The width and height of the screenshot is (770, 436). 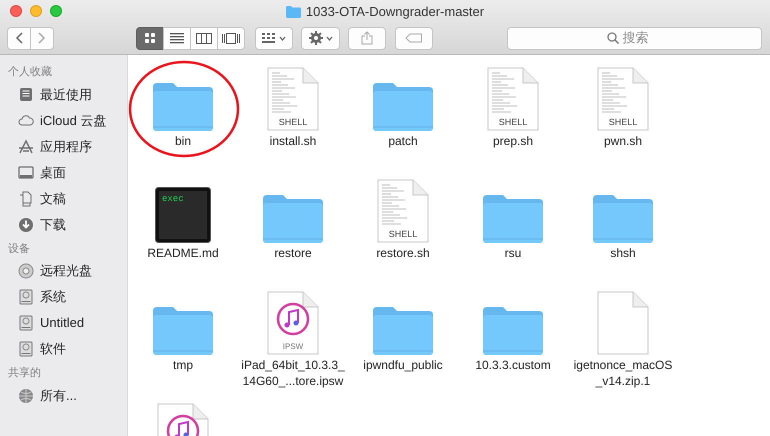 I want to click on arrange-button, so click(x=274, y=38).